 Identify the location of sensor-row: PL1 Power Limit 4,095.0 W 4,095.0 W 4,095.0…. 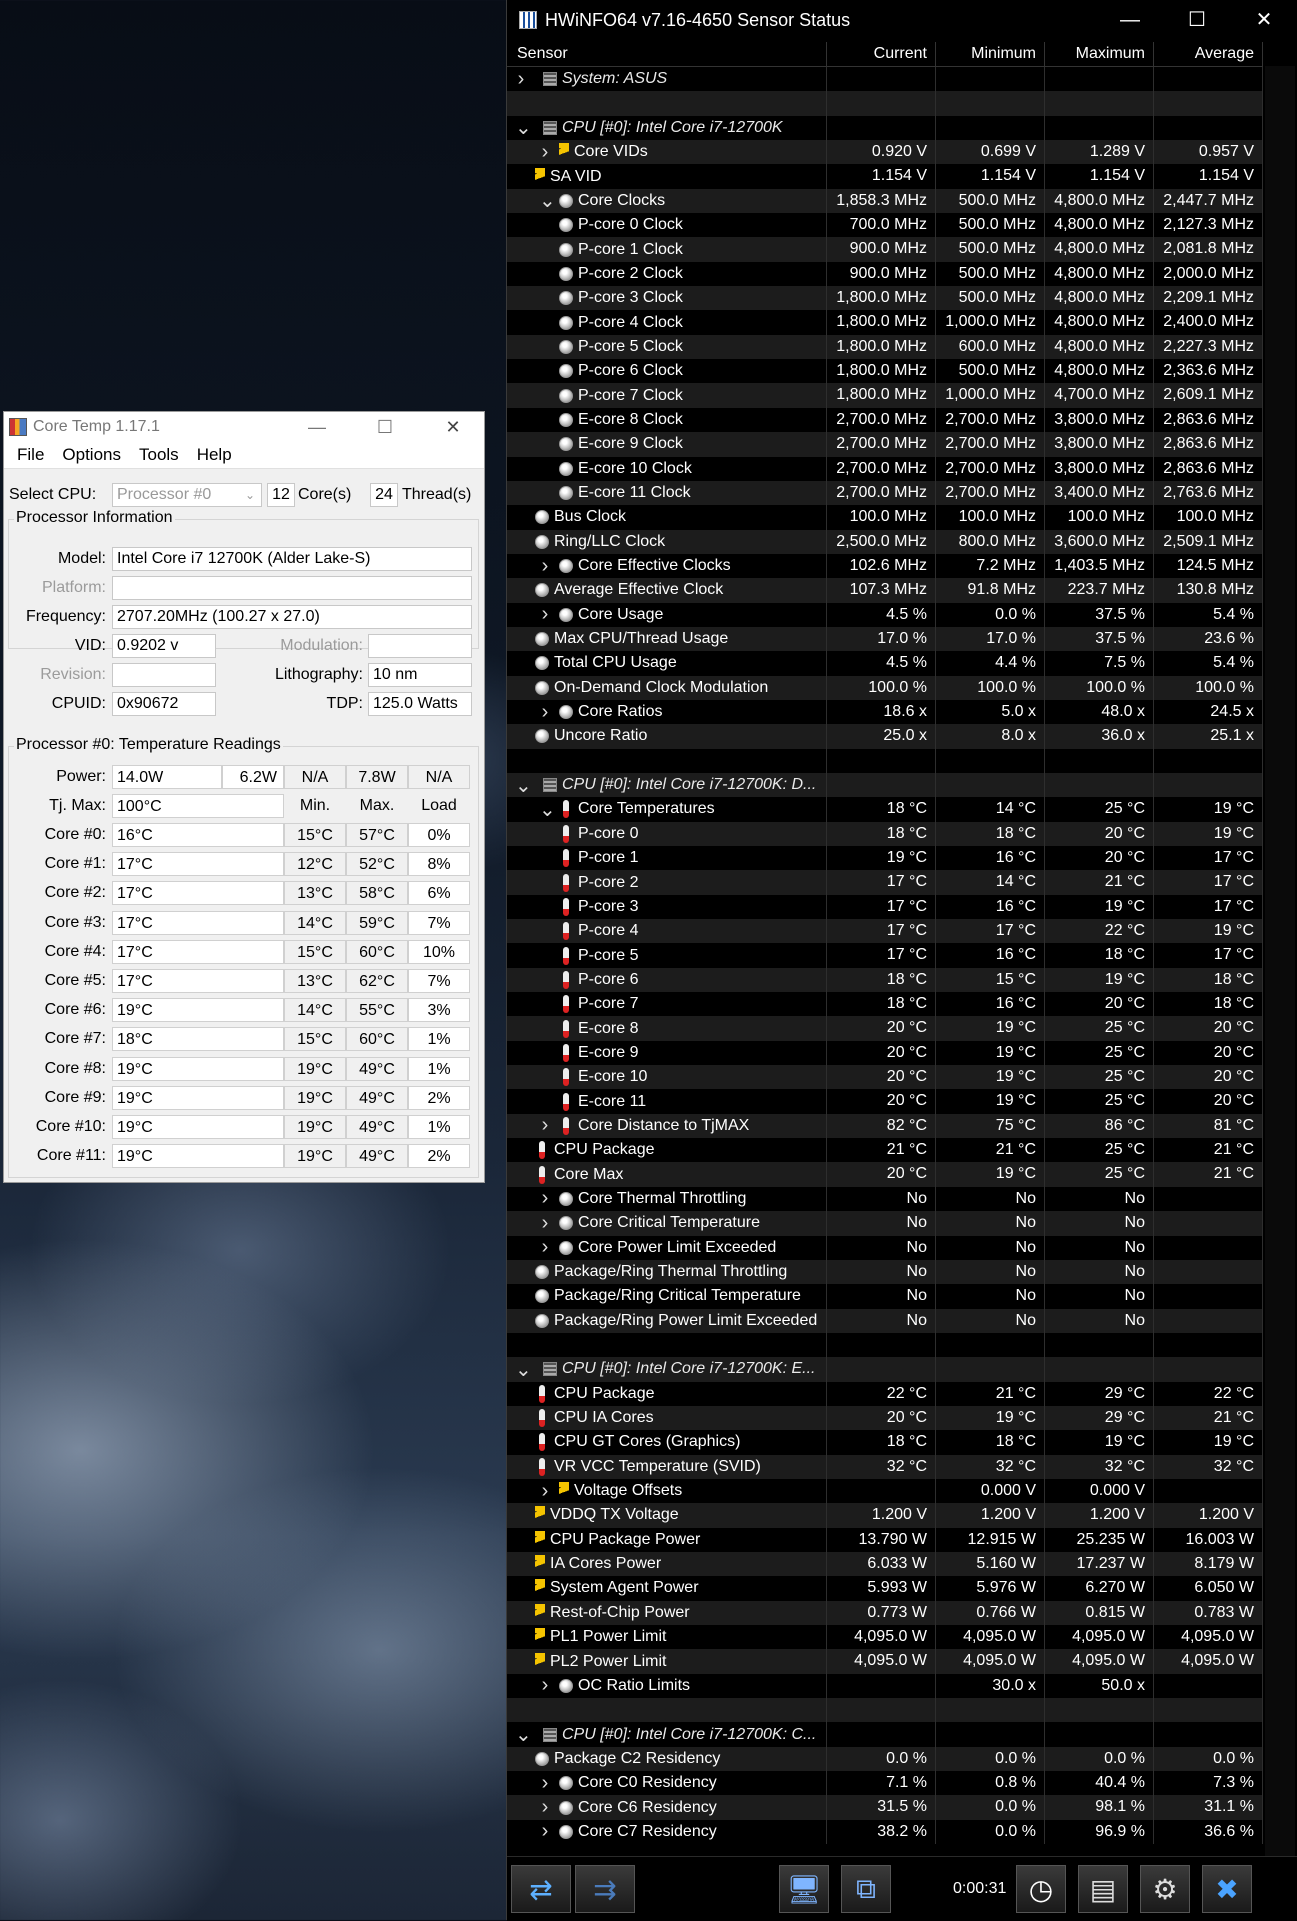
(885, 1637).